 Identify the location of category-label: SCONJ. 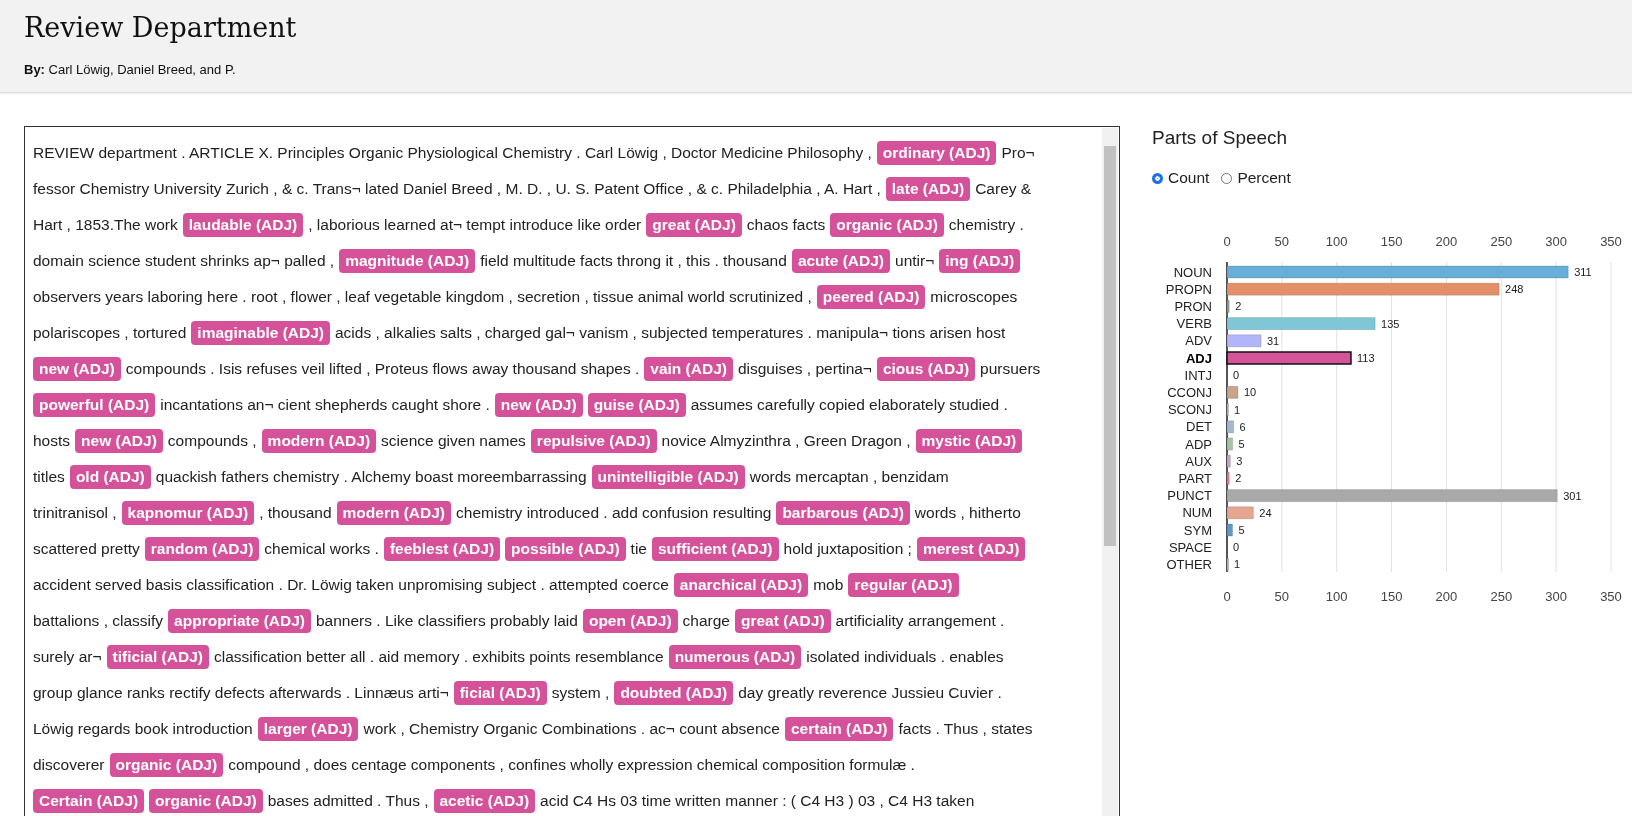
(1189, 410).